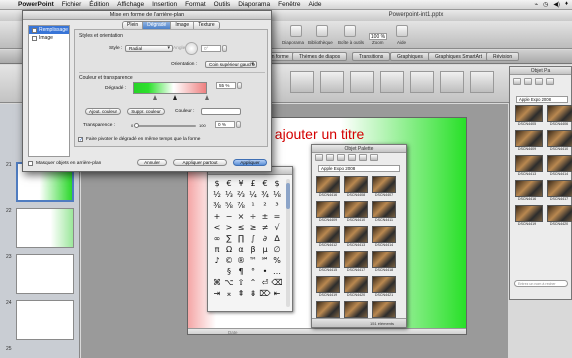 The width and height of the screenshot is (572, 358). I want to click on tab-transitions: Transitions, so click(371, 56).